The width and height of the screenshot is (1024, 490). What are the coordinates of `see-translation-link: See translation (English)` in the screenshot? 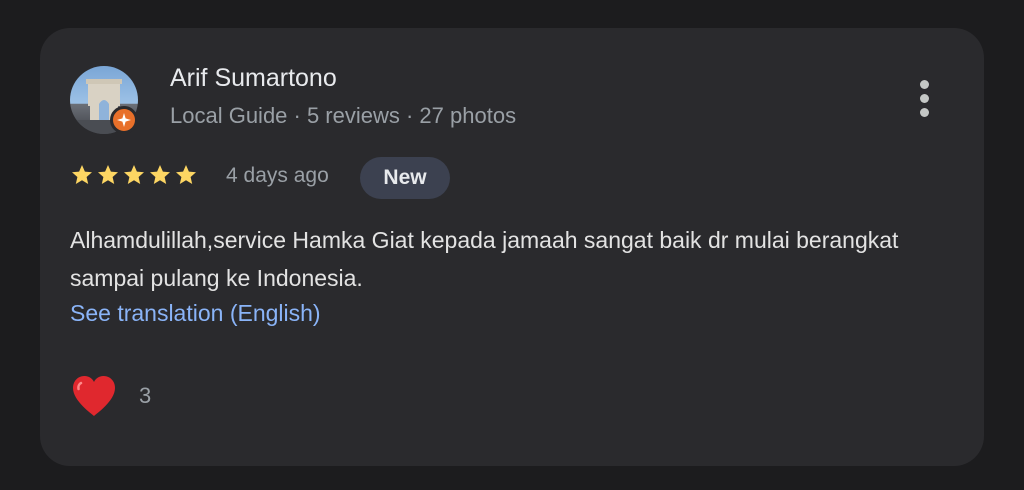 It's located at (195, 313).